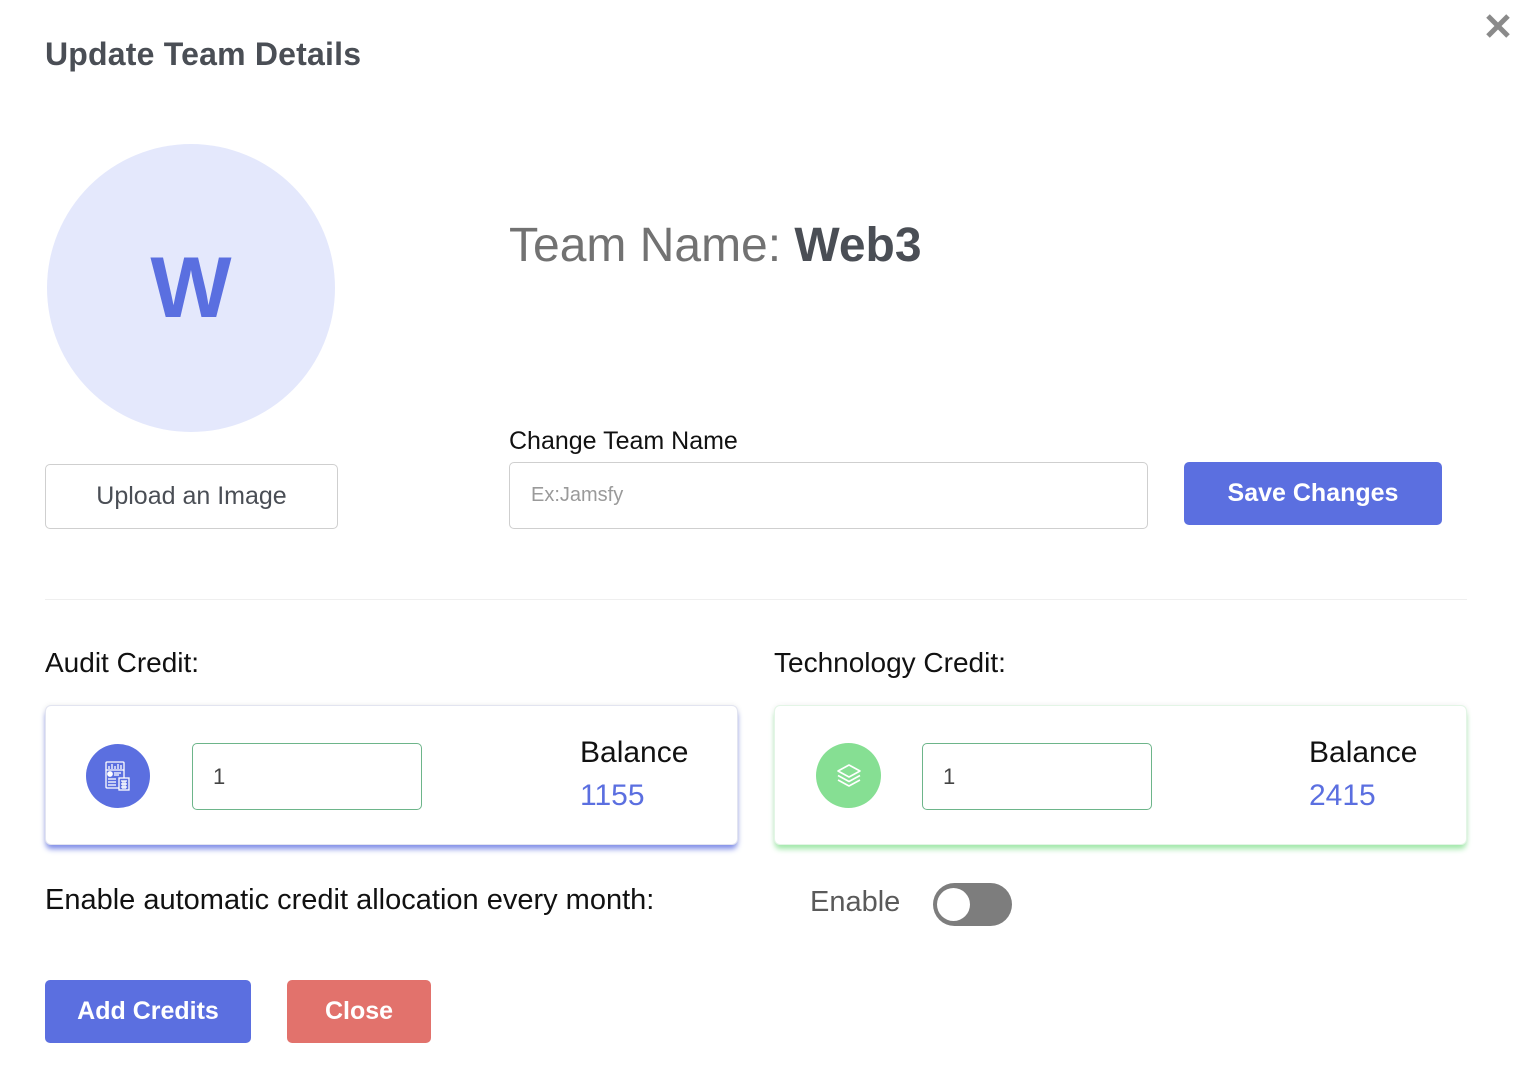 This screenshot has width=1526, height=1076. Describe the element at coordinates (203, 54) in the screenshot. I see `dialog-title: Update Team Details` at that location.